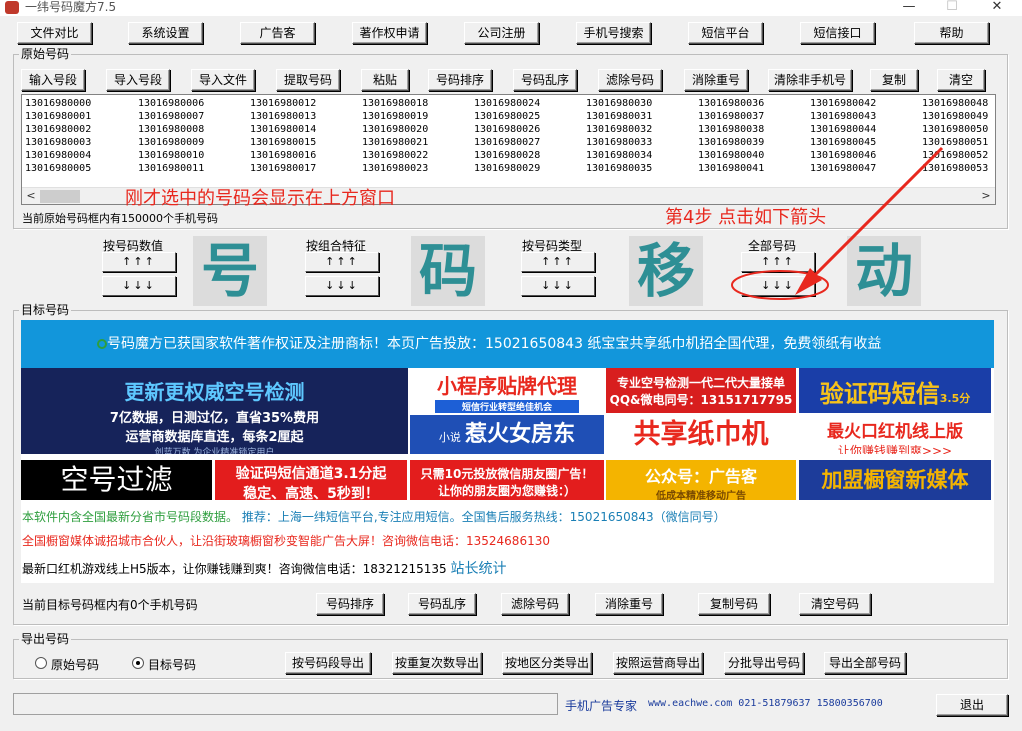  What do you see at coordinates (283, 103) in the screenshot?
I see `number-item: 13016980012` at bounding box center [283, 103].